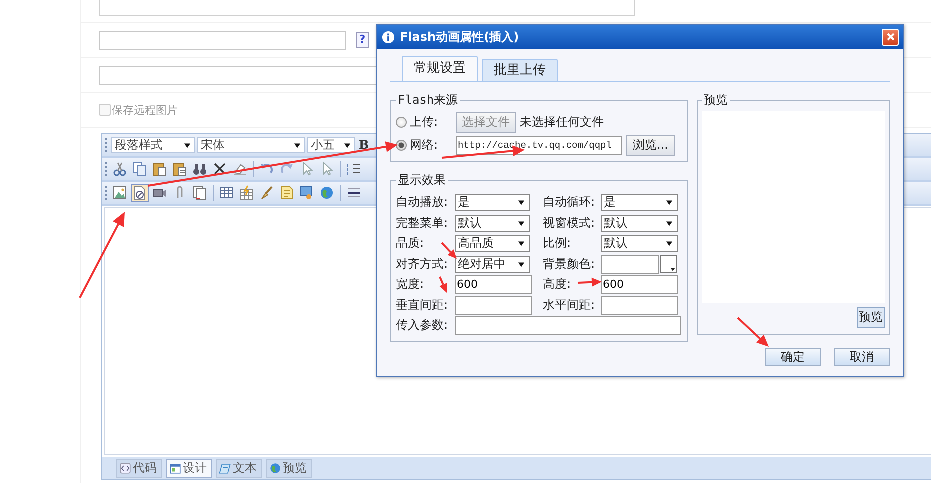 Image resolution: width=931 pixels, height=483 pixels. What do you see at coordinates (364, 145) in the screenshot?
I see `bold-button: B` at bounding box center [364, 145].